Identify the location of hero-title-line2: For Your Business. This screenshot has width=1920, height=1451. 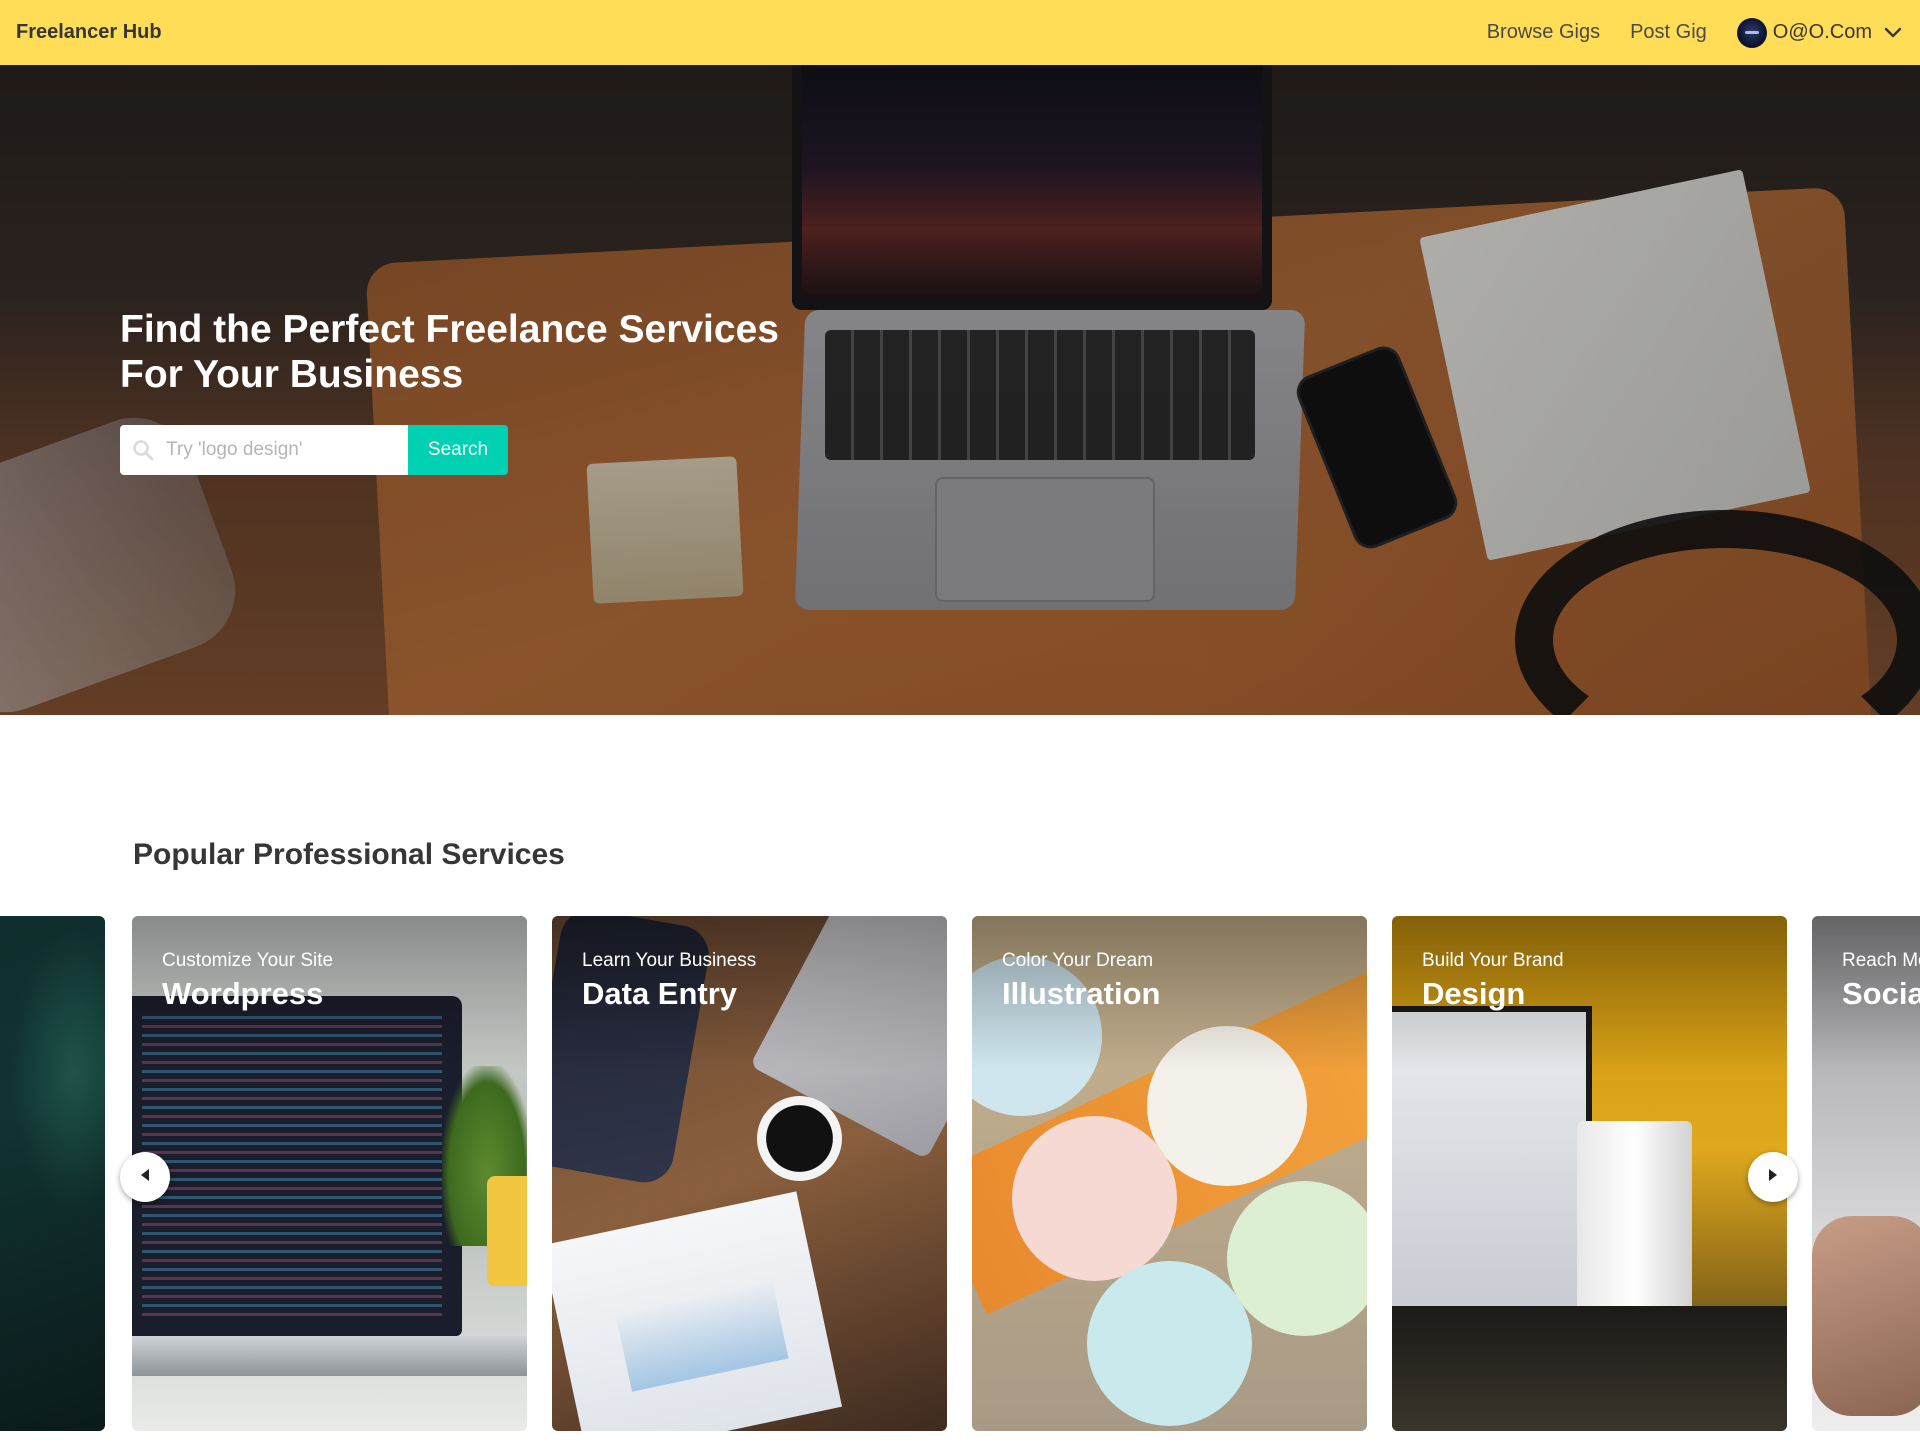
(292, 374).